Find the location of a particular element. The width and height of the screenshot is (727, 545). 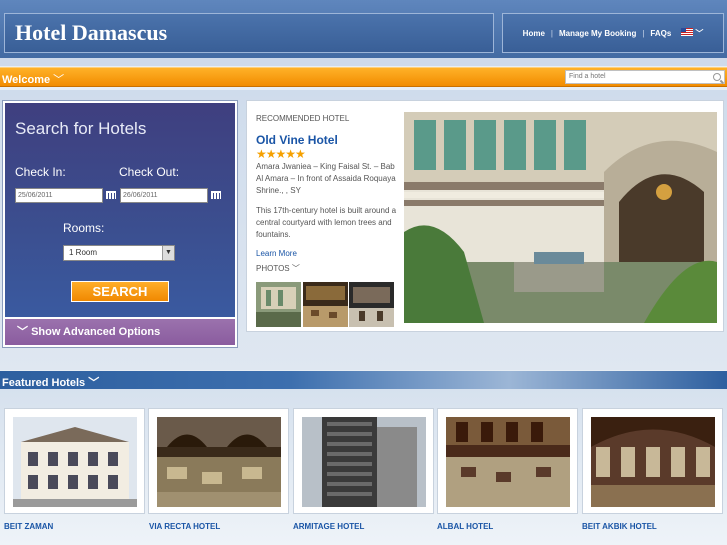

photos-label: PHOTOS is located at coordinates (273, 268).